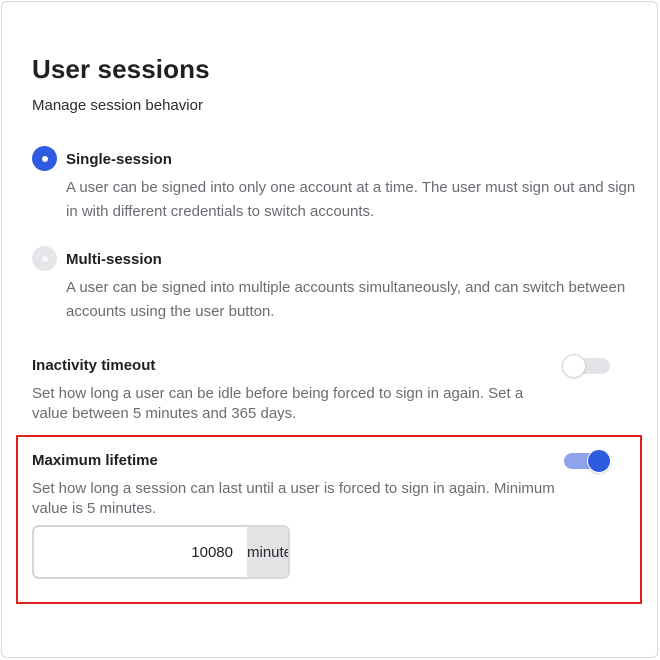  I want to click on maximum-lifetime-input, so click(140, 552).